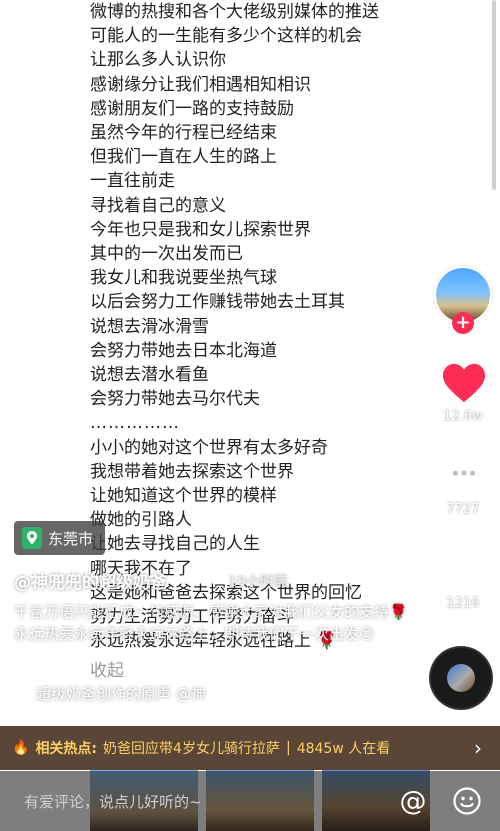 The image size is (500, 831). Describe the element at coordinates (209, 447) in the screenshot. I see `article-line: 小小的她对这个世界有太多好奇` at that location.